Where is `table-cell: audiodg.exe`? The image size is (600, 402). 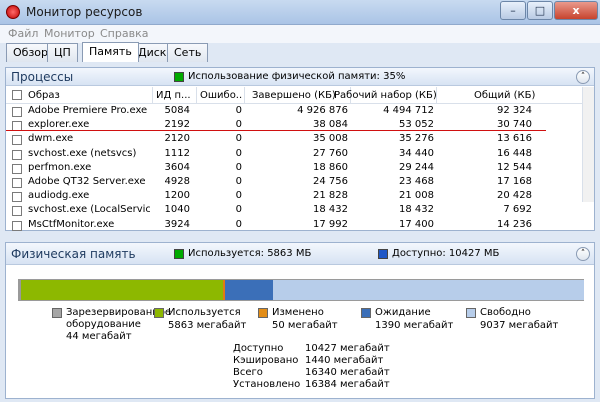
table-cell: audiodg.exe is located at coordinates (59, 196).